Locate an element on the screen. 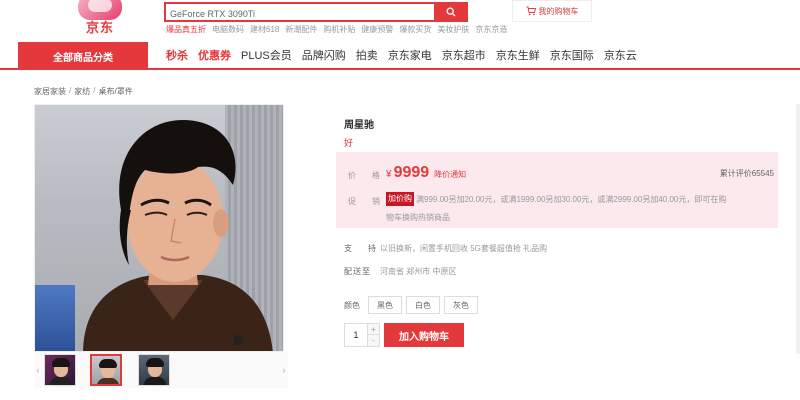 This screenshot has height=400, width=800. quantity-input: 1 is located at coordinates (356, 335).